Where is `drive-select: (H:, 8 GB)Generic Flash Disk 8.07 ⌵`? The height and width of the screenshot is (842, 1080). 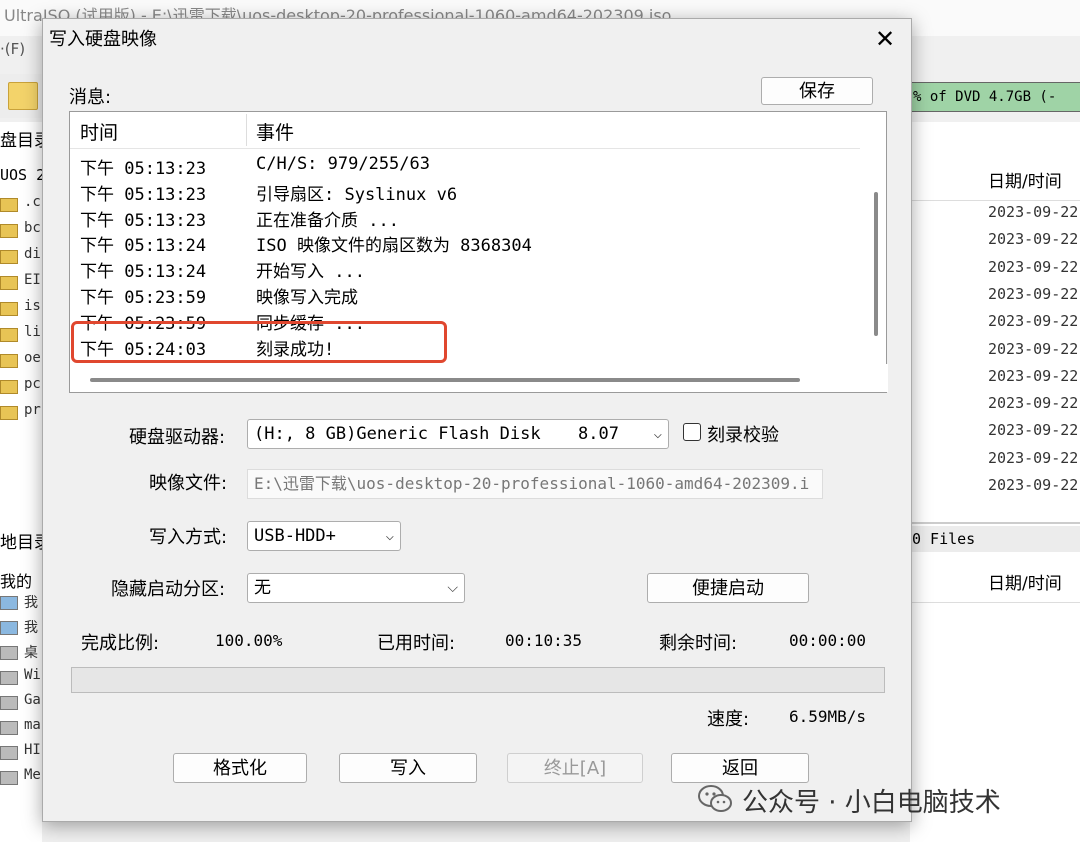
drive-select: (H:, 8 GB)Generic Flash Disk 8.07 ⌵ is located at coordinates (458, 434).